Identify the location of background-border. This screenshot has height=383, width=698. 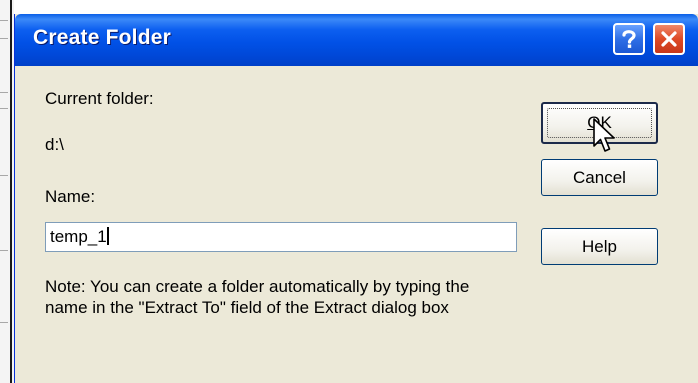
(11, 191).